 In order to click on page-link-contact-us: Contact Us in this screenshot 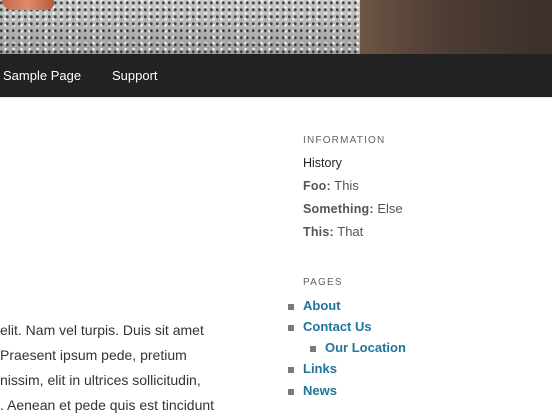, I will do `click(337, 326)`.